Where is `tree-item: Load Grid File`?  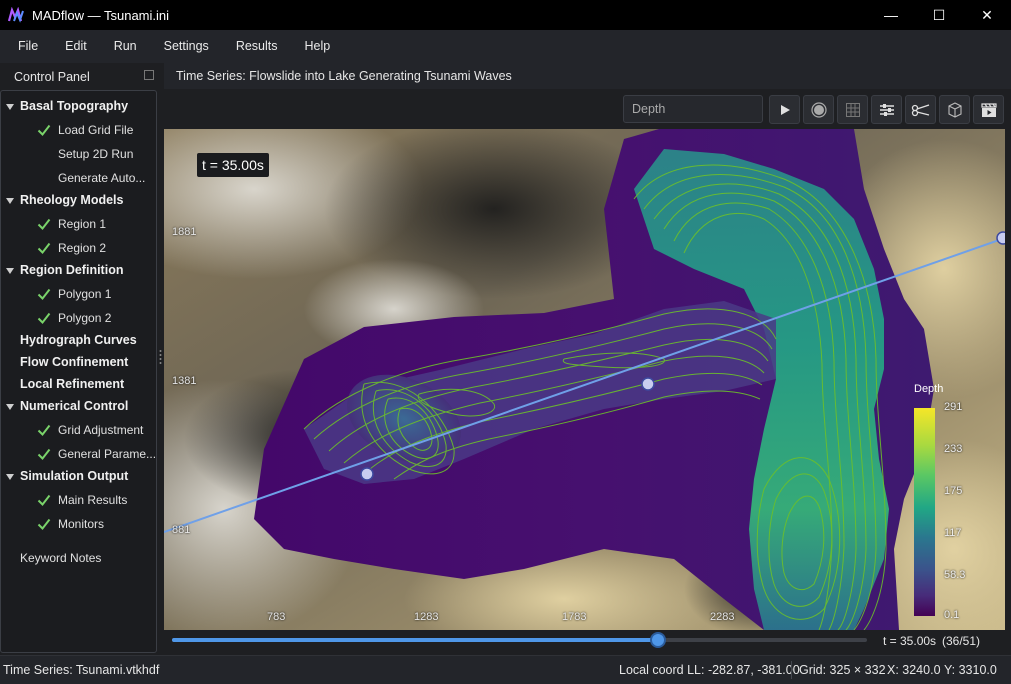
tree-item: Load Grid File is located at coordinates (78, 130).